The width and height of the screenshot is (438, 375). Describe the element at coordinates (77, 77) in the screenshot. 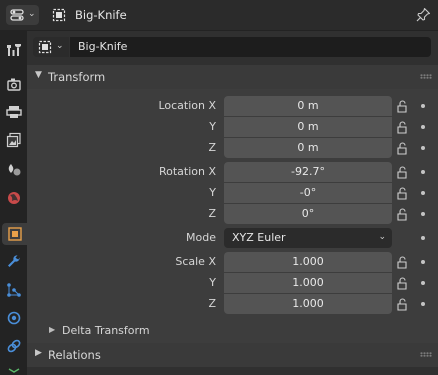

I see `transform-panel-title: Transform` at that location.